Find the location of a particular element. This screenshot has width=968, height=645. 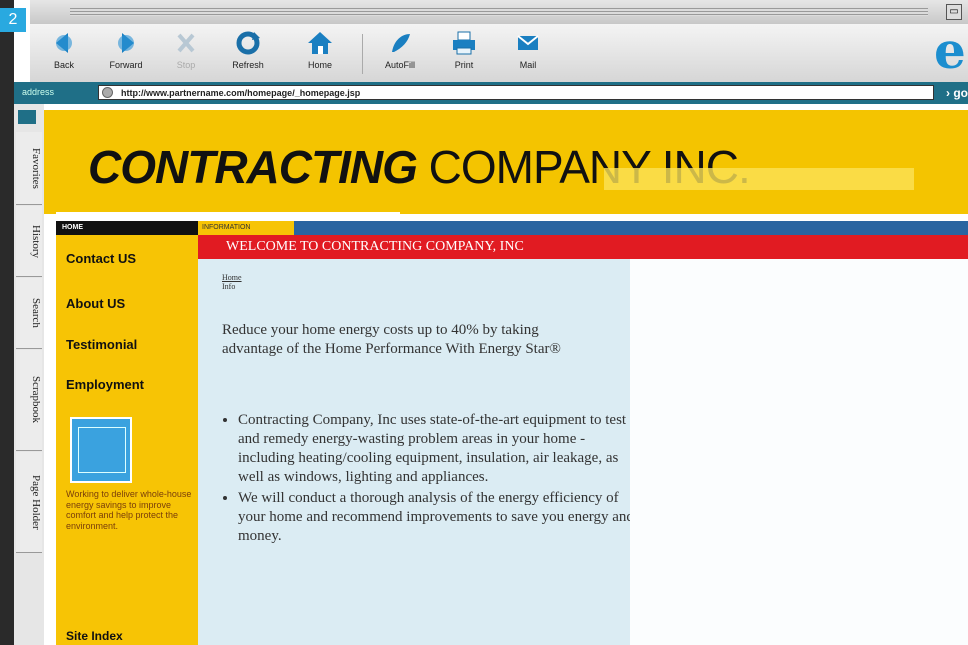

tab-scrapbook: Scrapbook is located at coordinates (29, 400).